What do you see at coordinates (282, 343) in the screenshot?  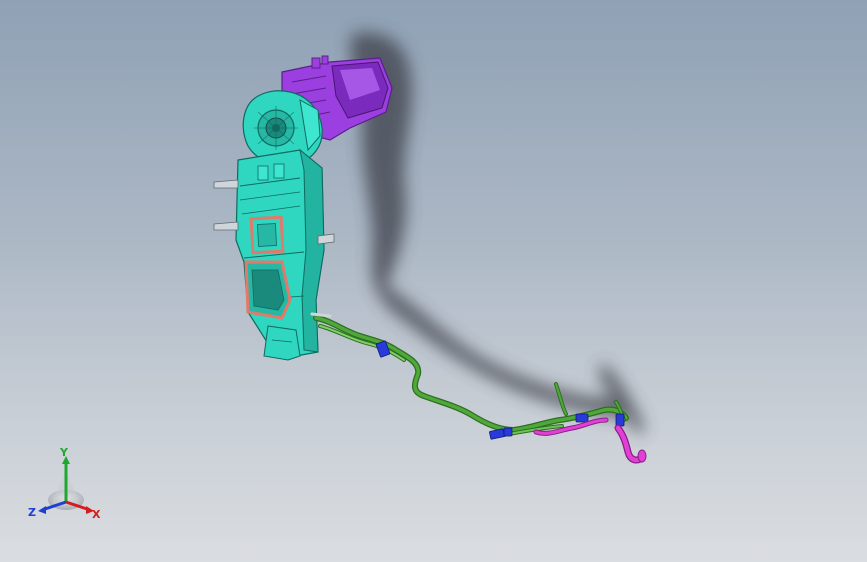 I see `case-base` at bounding box center [282, 343].